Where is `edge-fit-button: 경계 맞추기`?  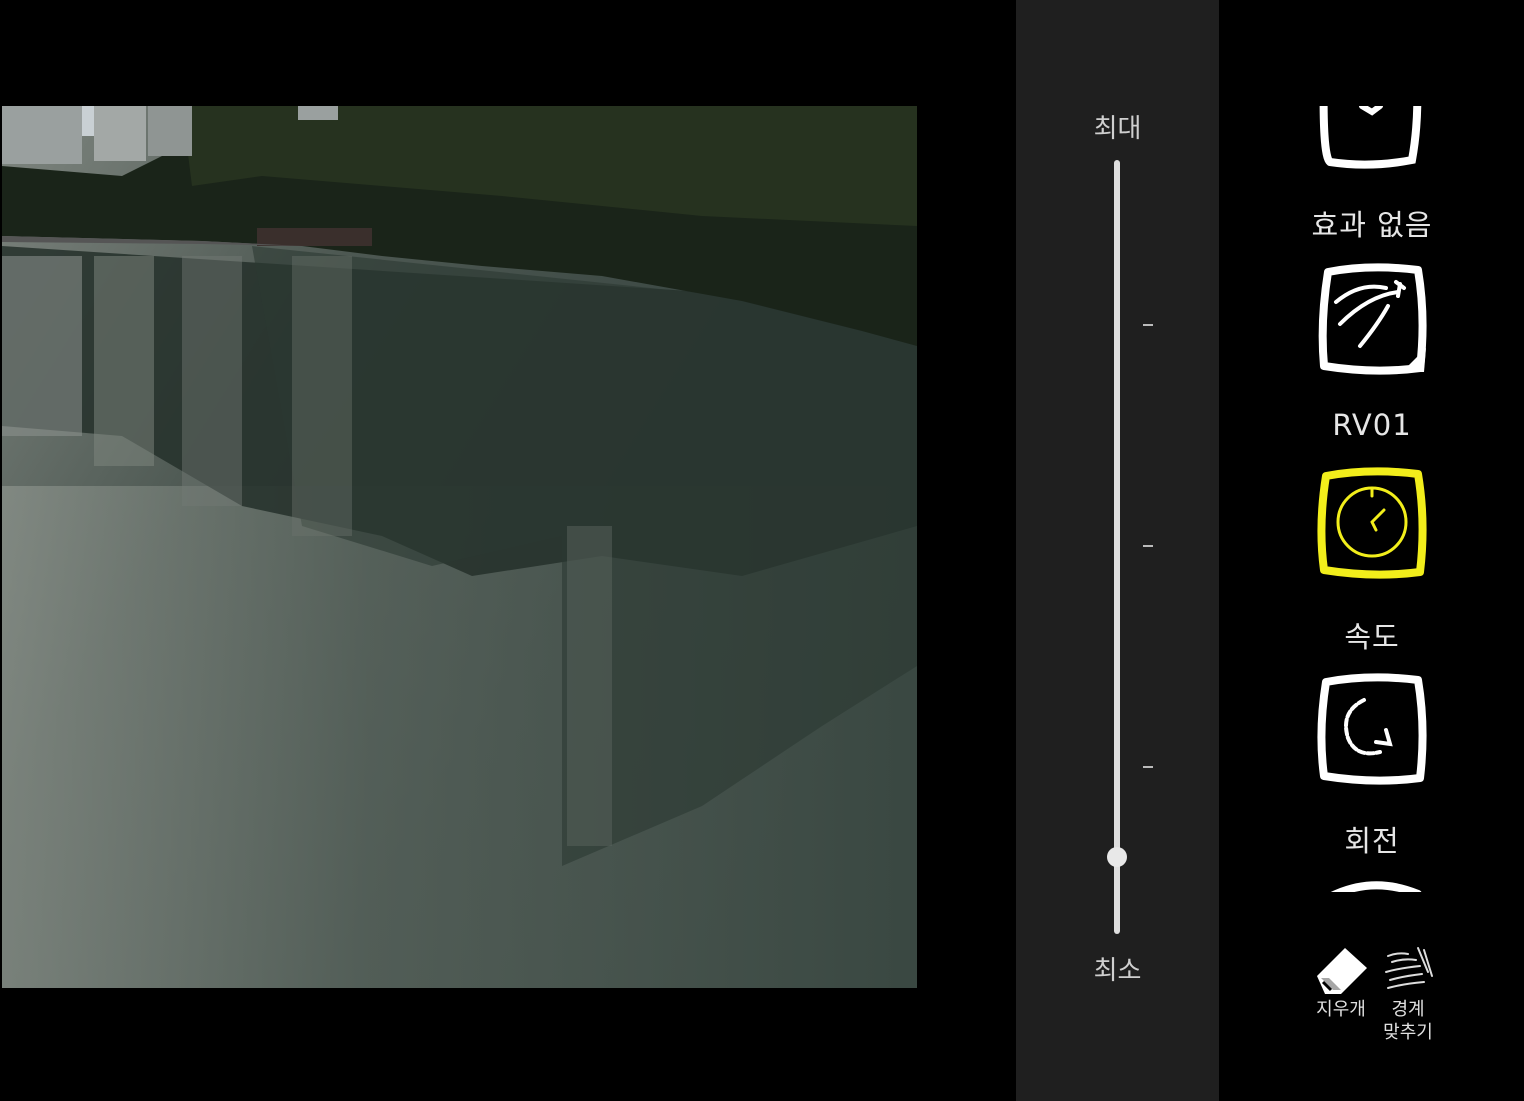 edge-fit-button: 경계 맞추기 is located at coordinates (1408, 993).